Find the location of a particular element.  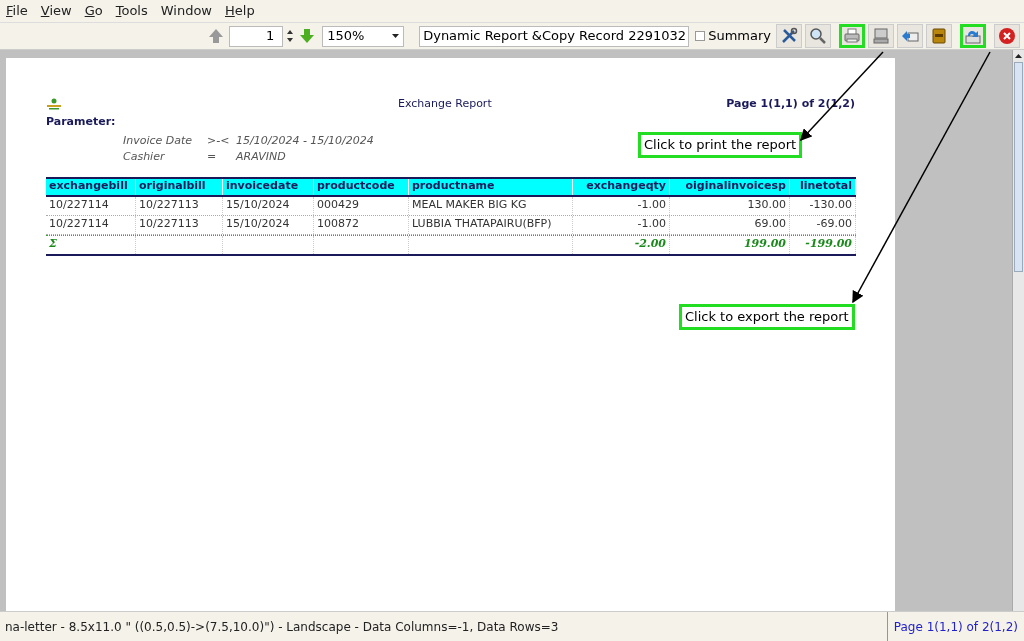

summary-label: Summary is located at coordinates (739, 36).